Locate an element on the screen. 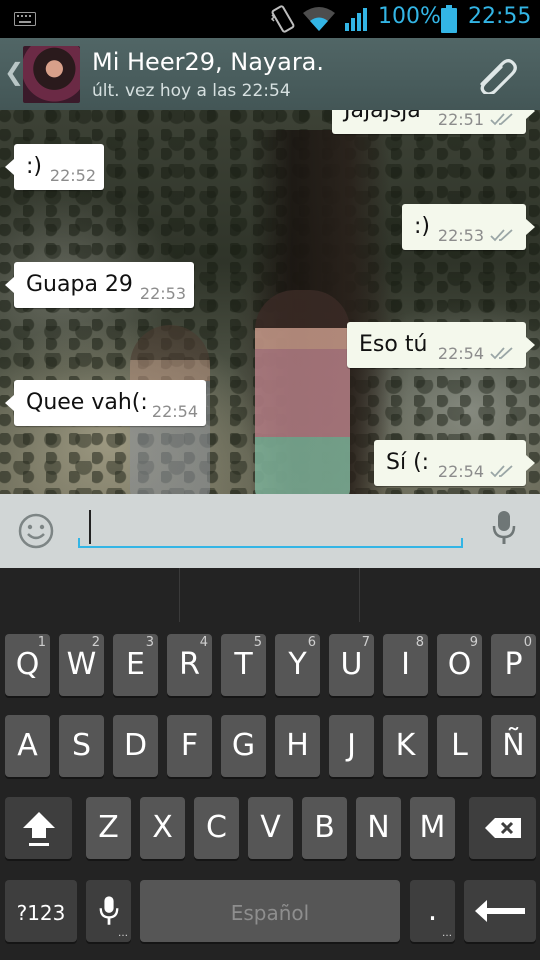 This screenshot has width=540, height=960. key: B is located at coordinates (324, 828).